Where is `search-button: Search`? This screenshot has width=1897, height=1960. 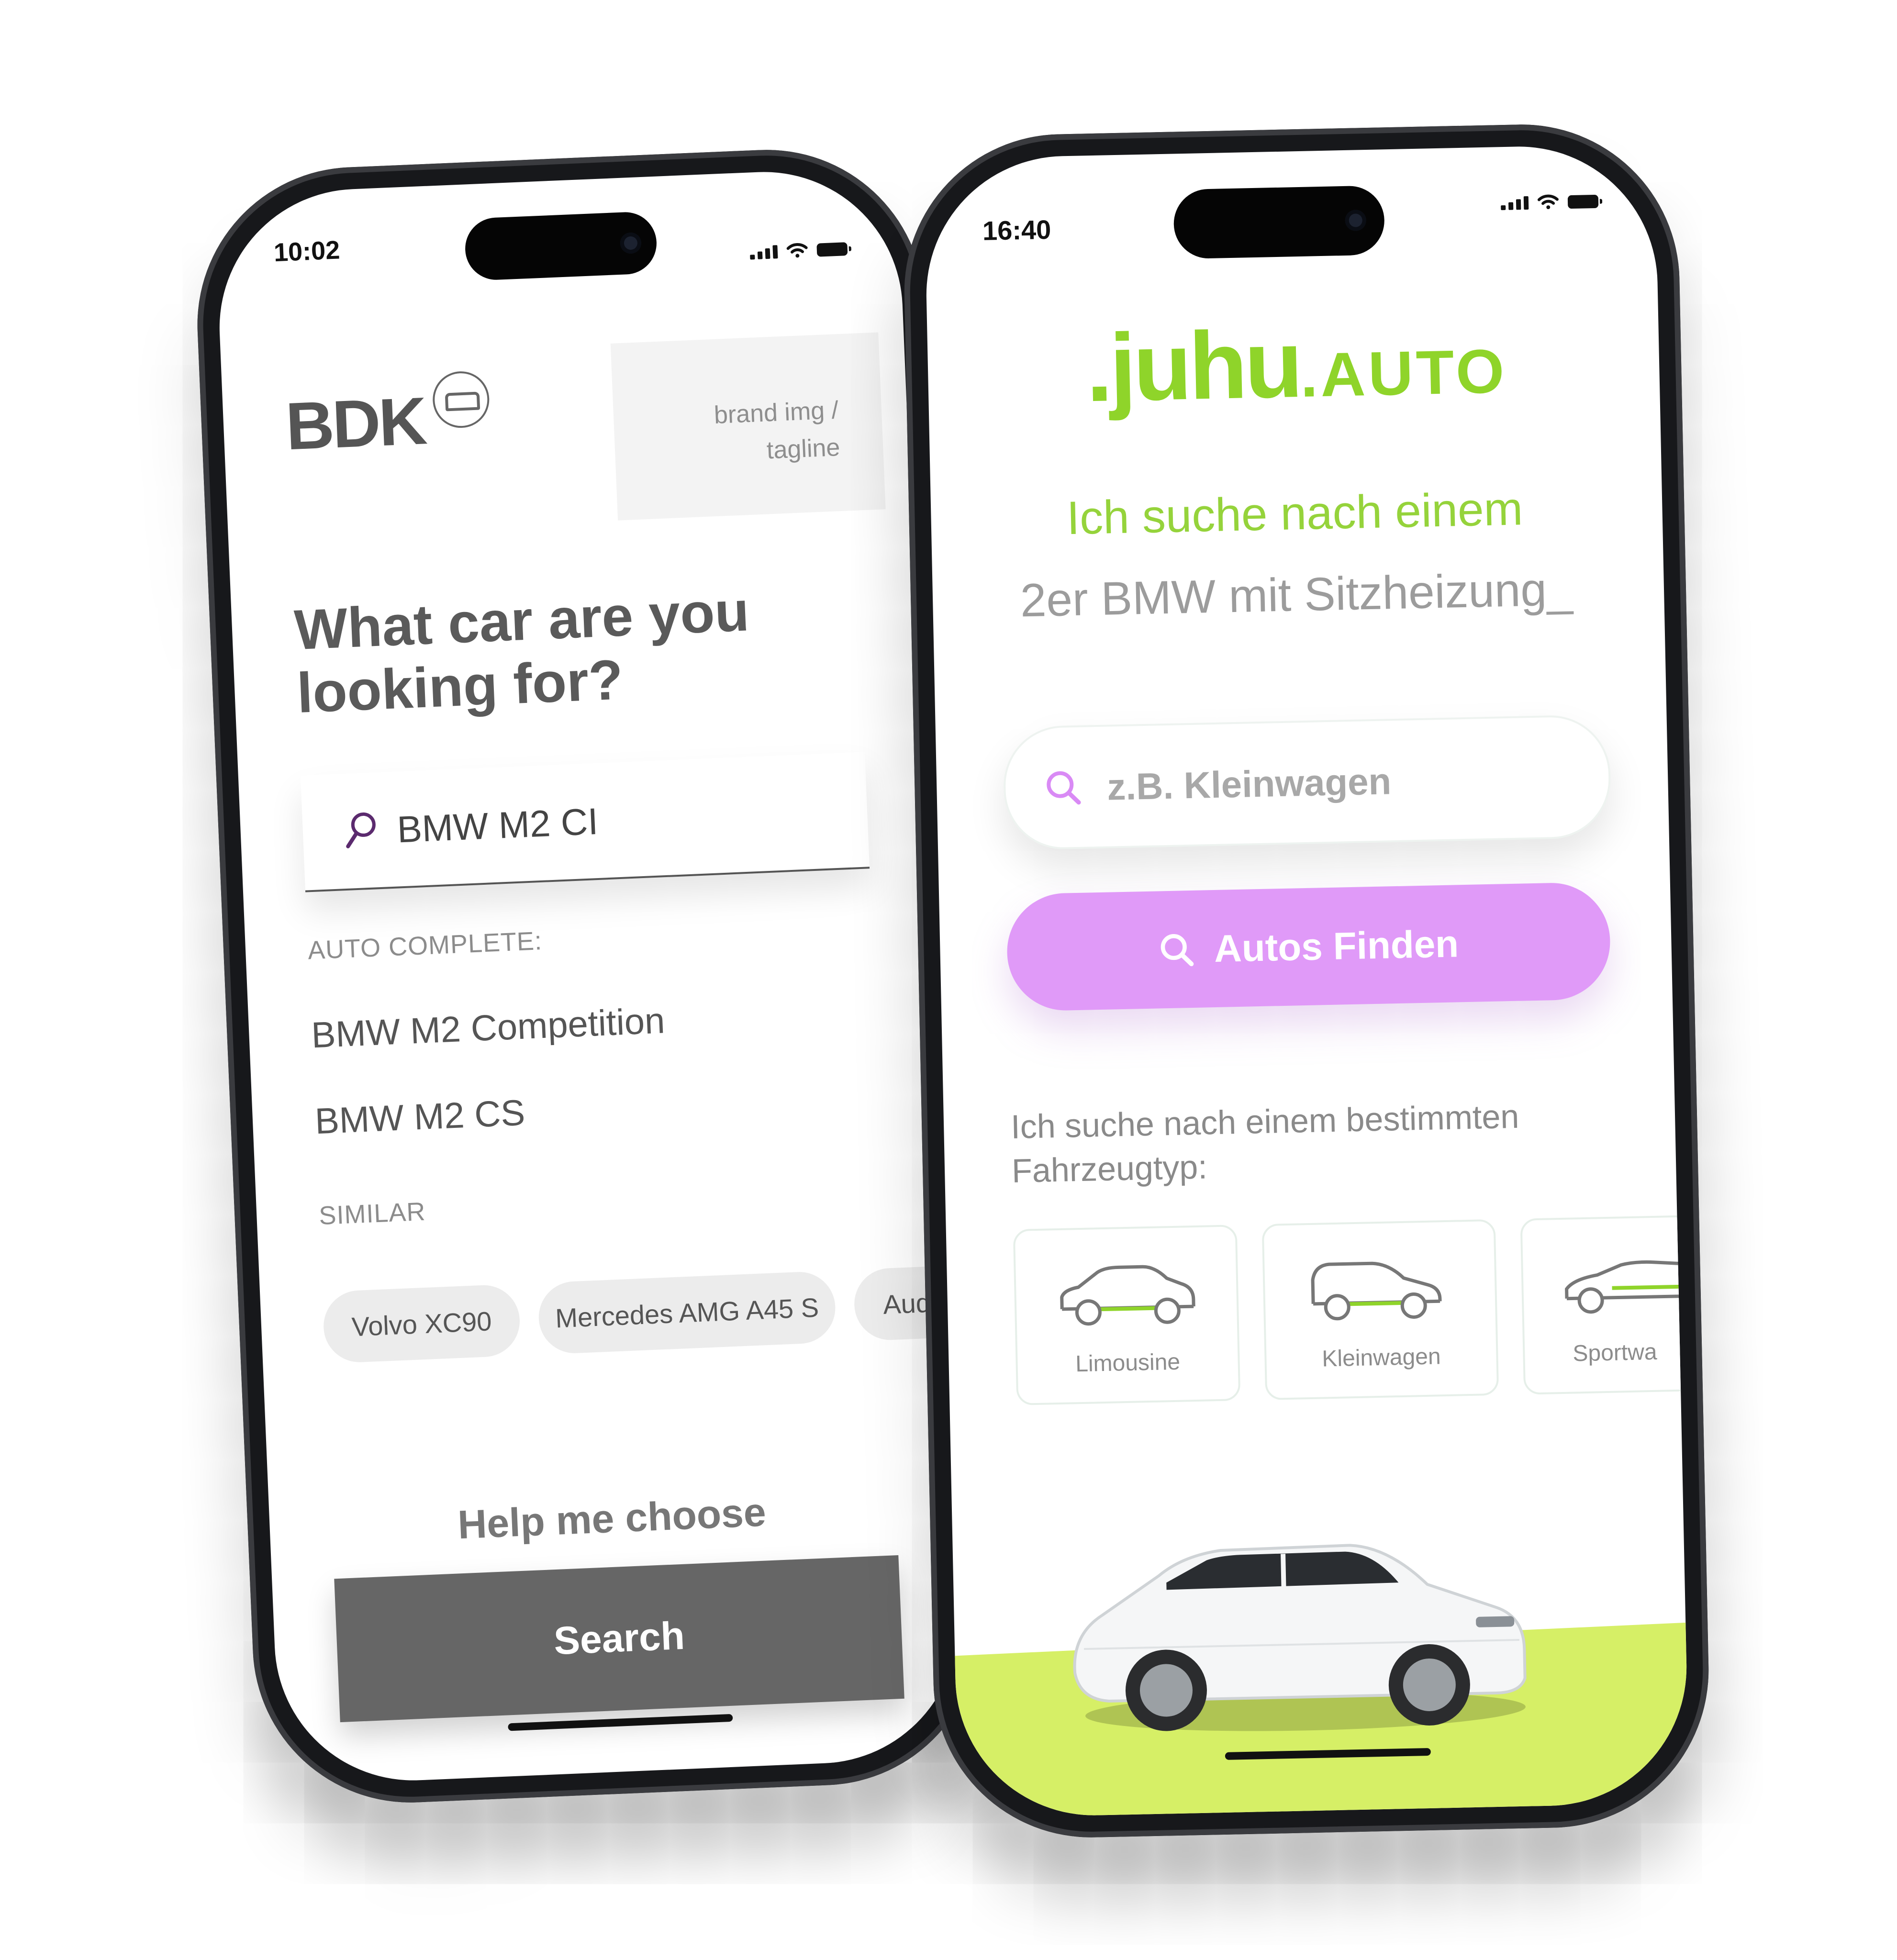
search-button: Search is located at coordinates (619, 1639).